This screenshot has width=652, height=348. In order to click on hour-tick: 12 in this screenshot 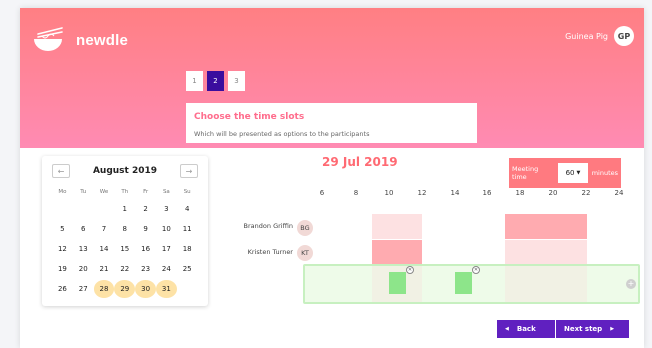, I will do `click(422, 193)`.